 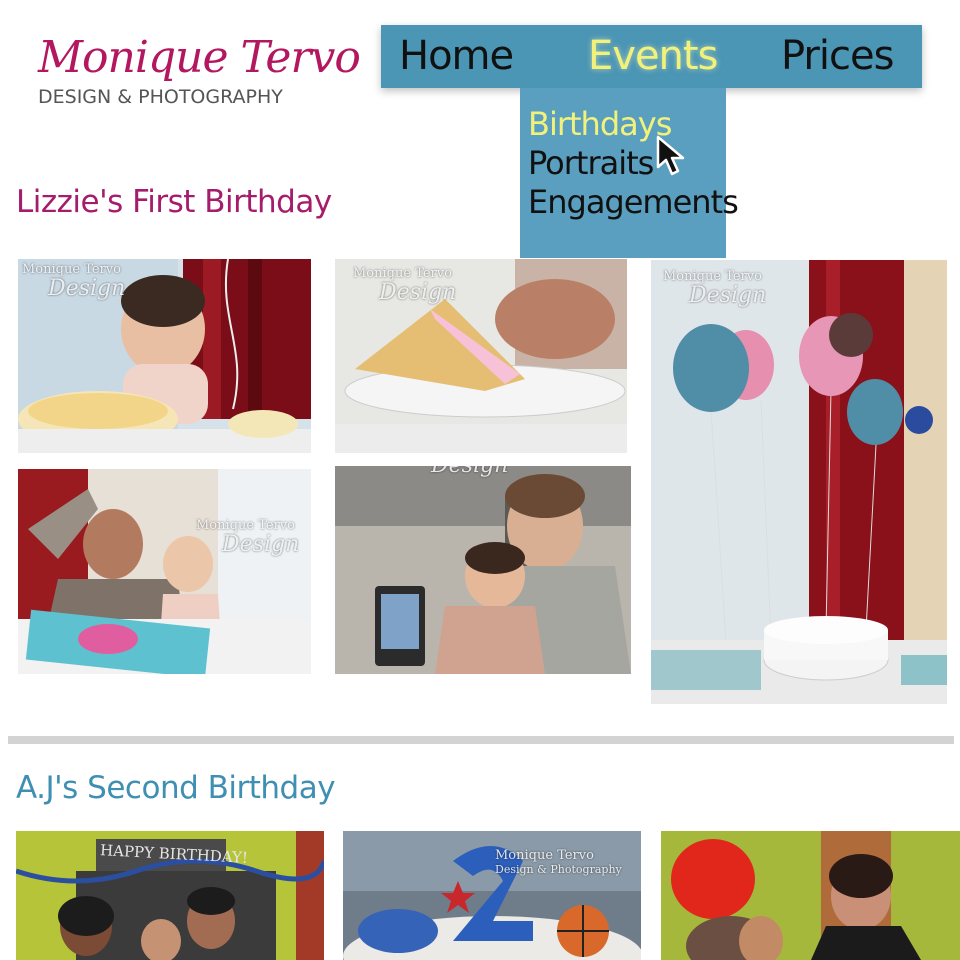 I want to click on section-title-aj: A.J's Second Birthday, so click(x=176, y=788).